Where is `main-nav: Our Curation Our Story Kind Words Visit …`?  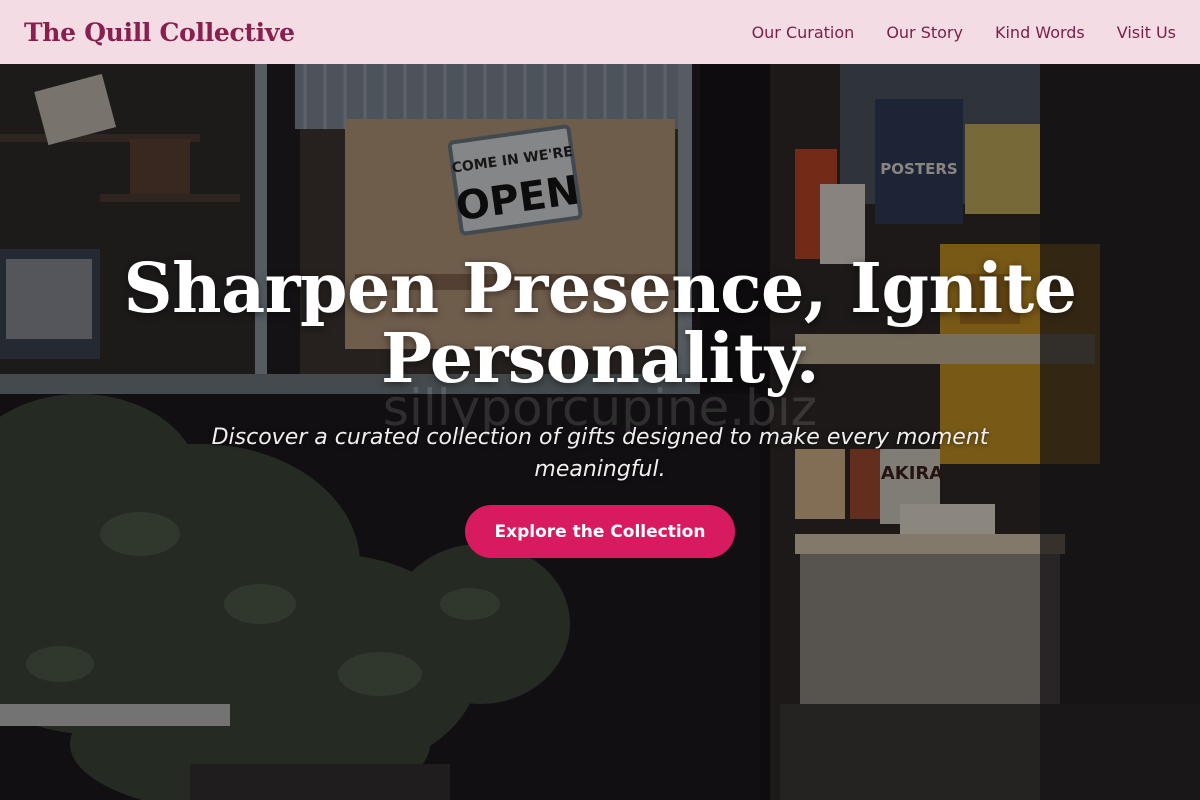
main-nav: Our Curation Our Story Kind Words Visit … is located at coordinates (964, 32).